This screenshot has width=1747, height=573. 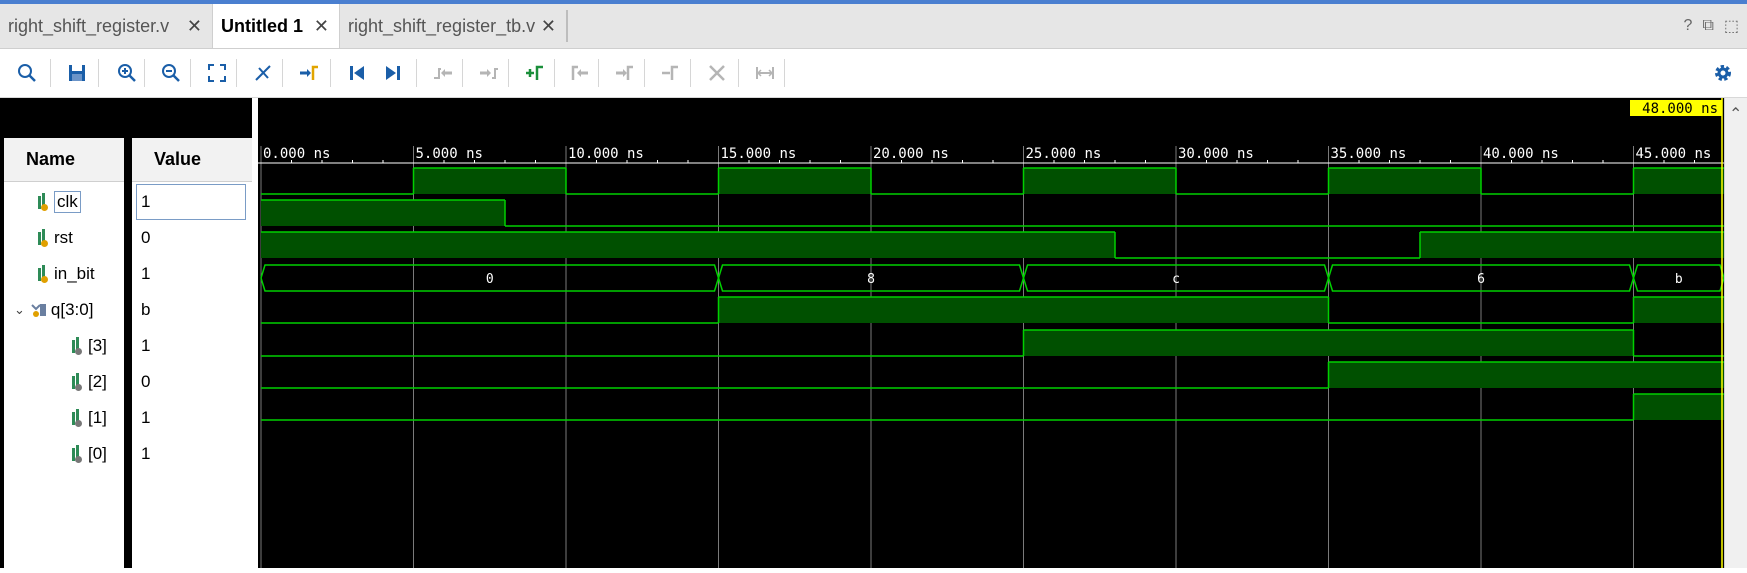 I want to click on waveform-toolbar, so click(x=873, y=73).